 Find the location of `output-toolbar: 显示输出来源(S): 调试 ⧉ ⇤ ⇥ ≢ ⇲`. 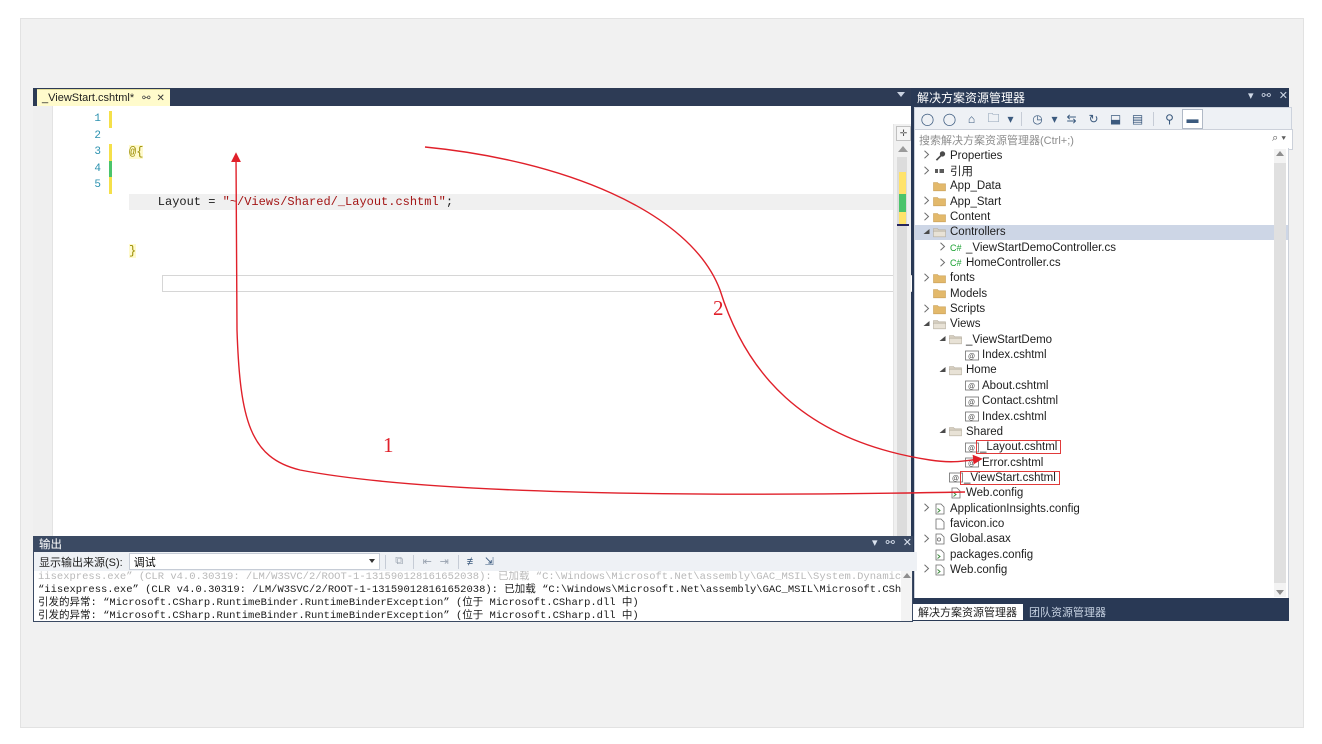

output-toolbar: 显示输出来源(S): 调试 ⧉ ⇤ ⇥ ≢ ⇲ is located at coordinates (475, 561).